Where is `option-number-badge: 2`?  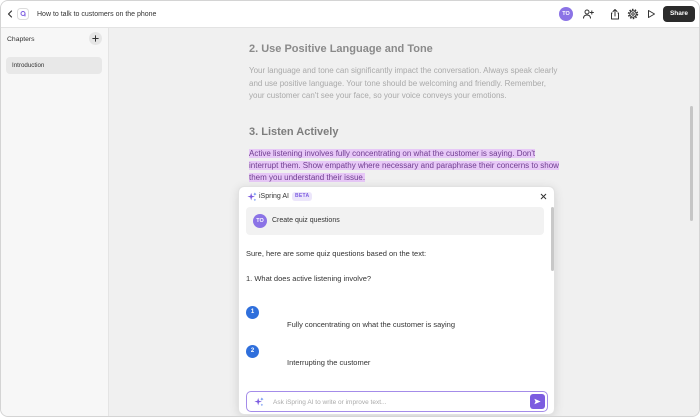
option-number-badge: 2 is located at coordinates (252, 351).